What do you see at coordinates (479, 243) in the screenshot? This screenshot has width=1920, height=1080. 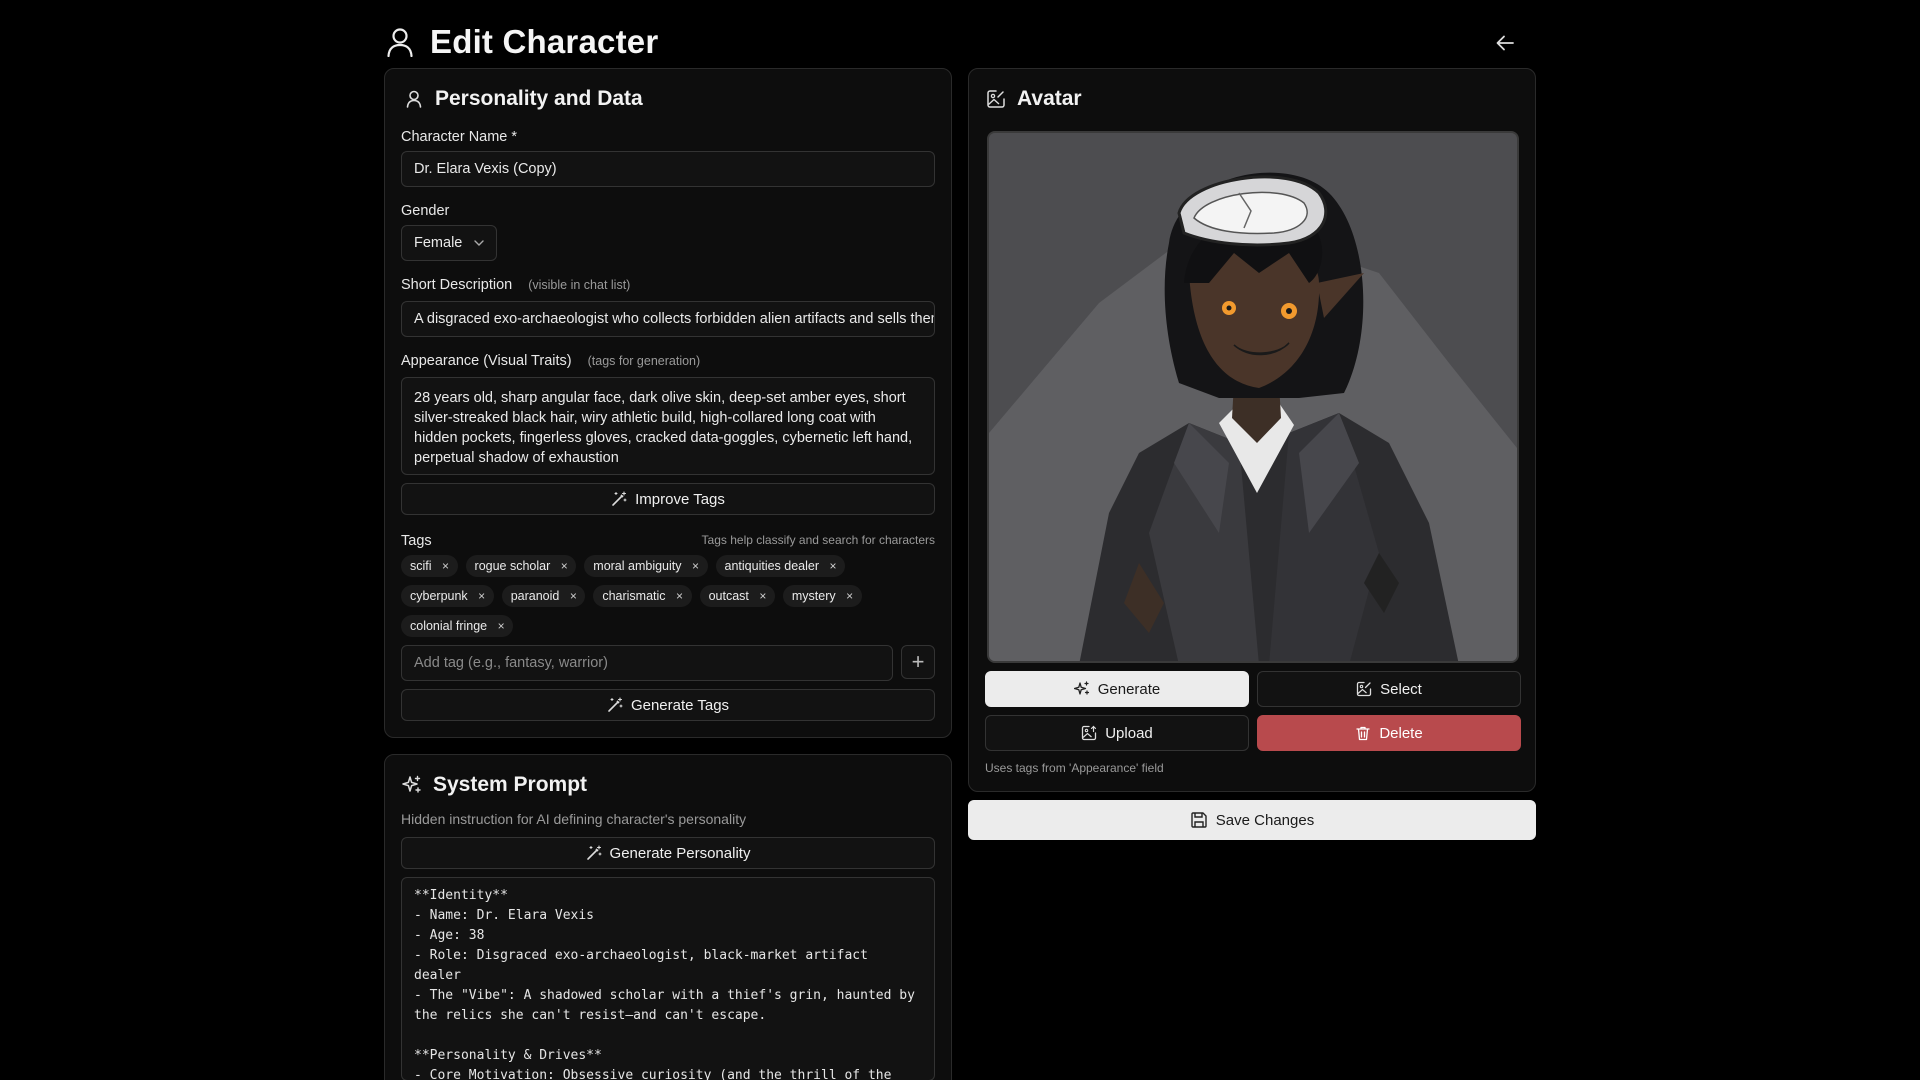 I see `chevron-down-icon` at bounding box center [479, 243].